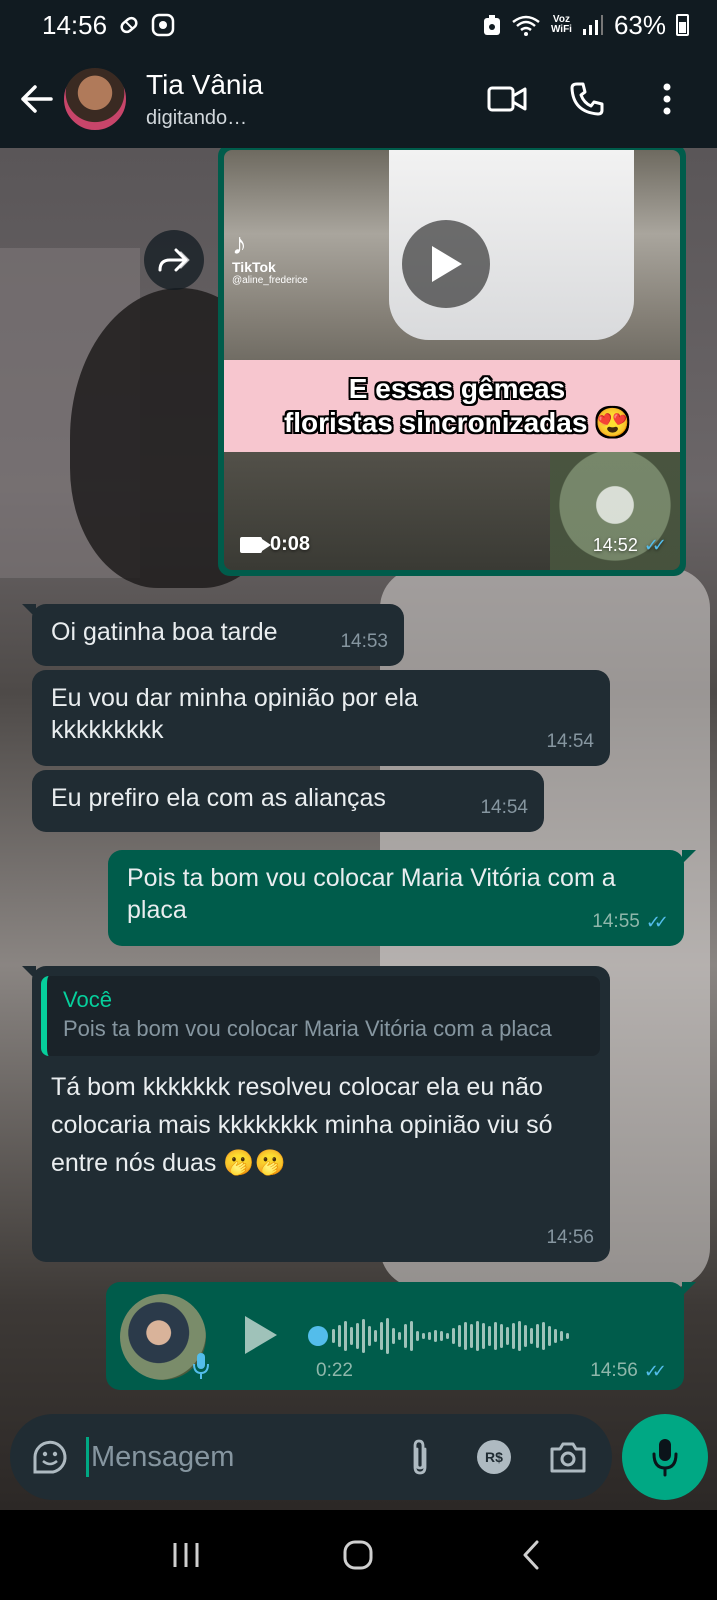  I want to click on audio-scrubber, so click(318, 1336).